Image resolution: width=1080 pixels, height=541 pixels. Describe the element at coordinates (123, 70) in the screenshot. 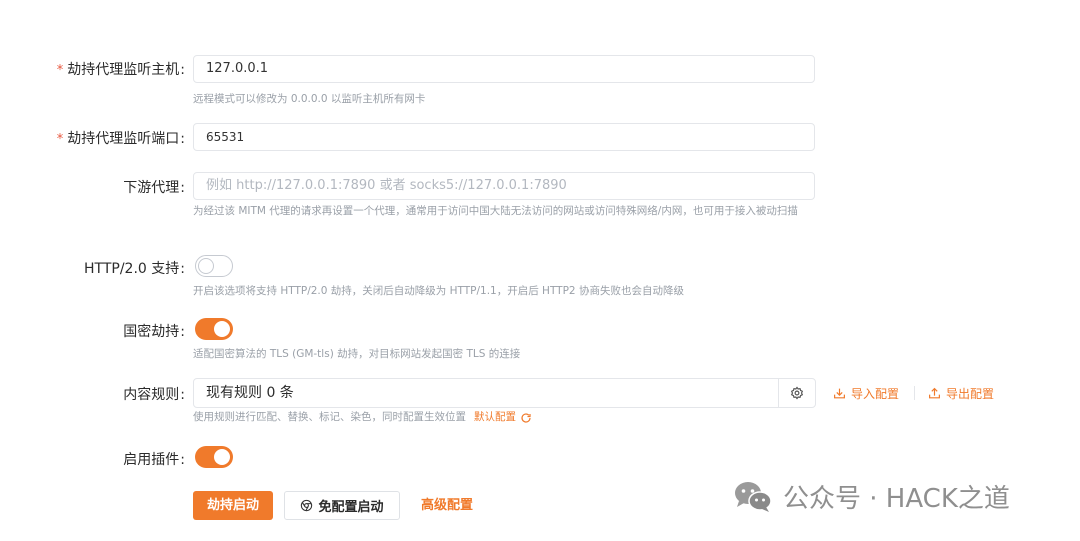

I see `host-label: 劫持代理监听主机` at that location.